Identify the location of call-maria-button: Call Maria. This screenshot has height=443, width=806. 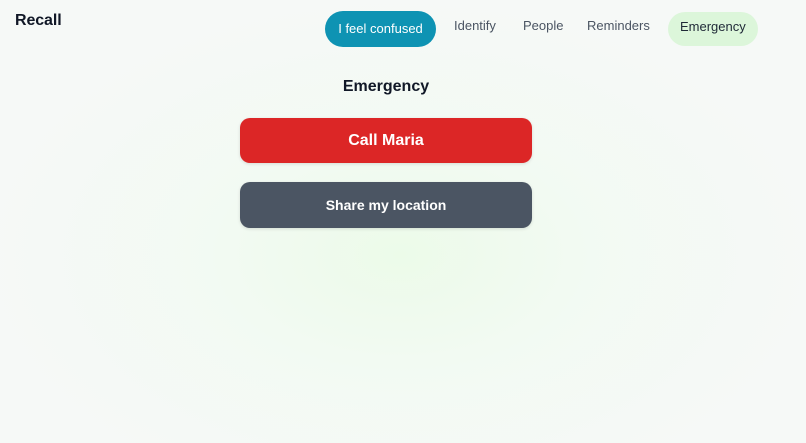
(386, 140).